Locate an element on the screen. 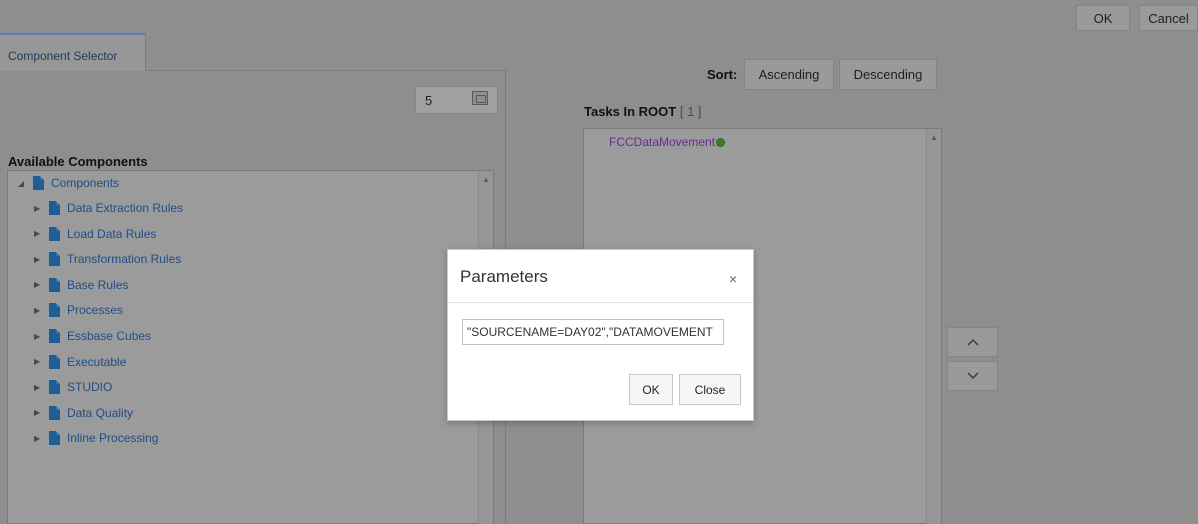  ok-button: OK is located at coordinates (1103, 18).